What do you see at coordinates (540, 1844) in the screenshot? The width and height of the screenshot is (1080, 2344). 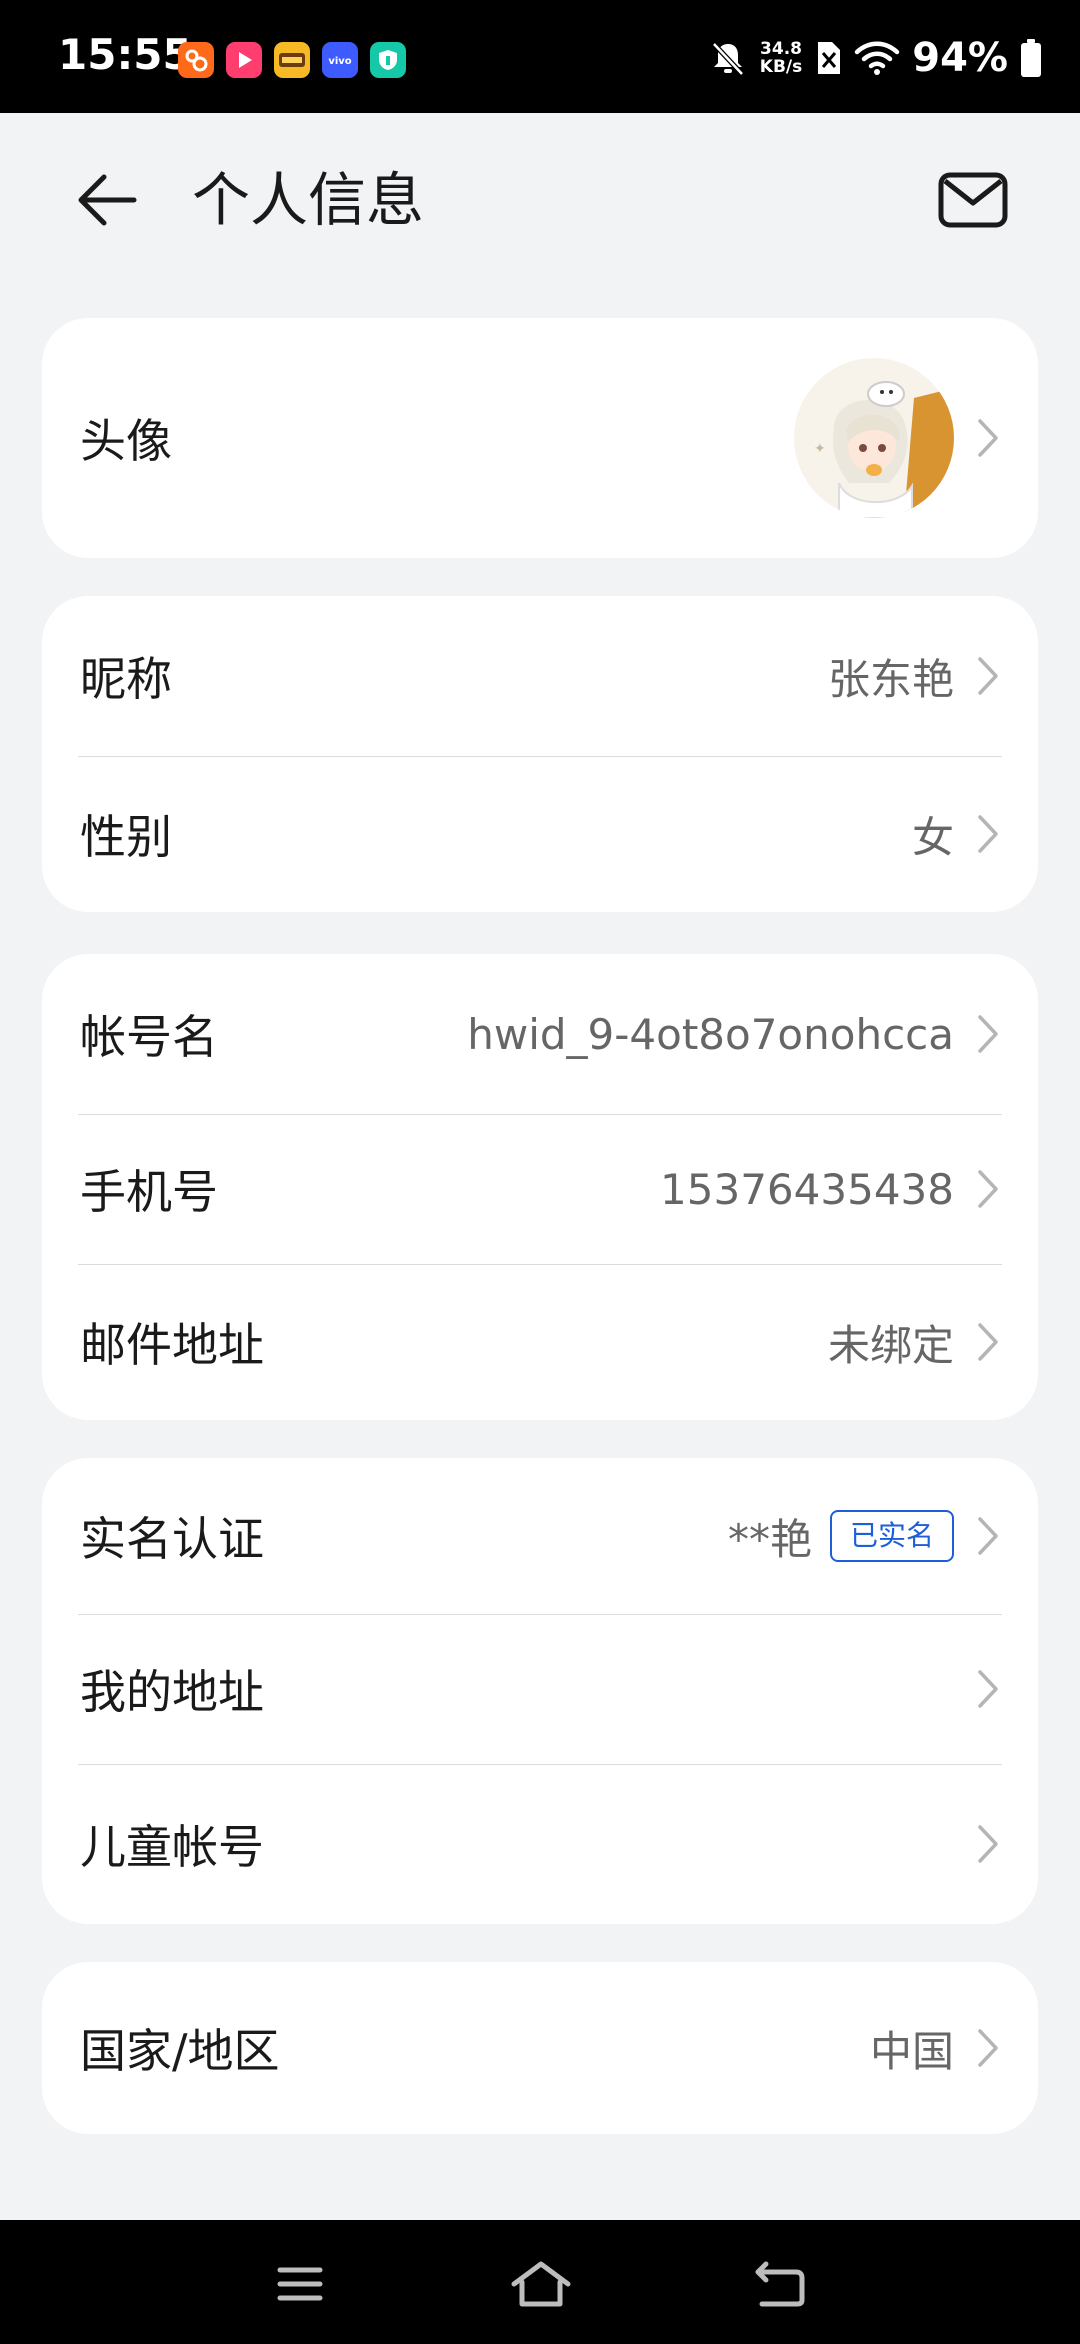 I see `child-account-row: 儿童帐号` at bounding box center [540, 1844].